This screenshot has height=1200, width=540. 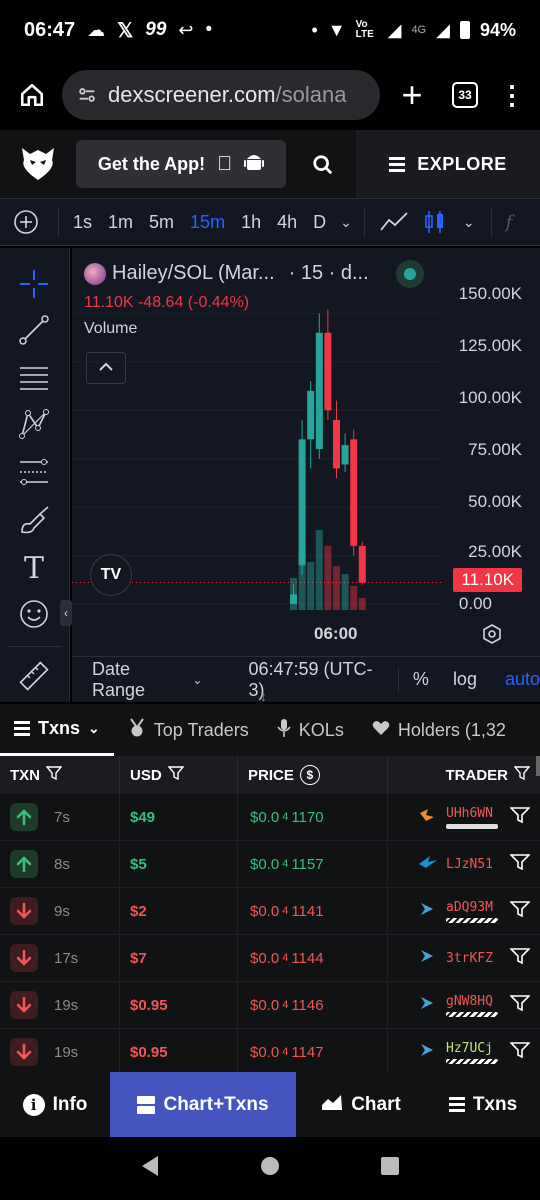 I want to click on resize-handle: ↕, so click(x=263, y=696).